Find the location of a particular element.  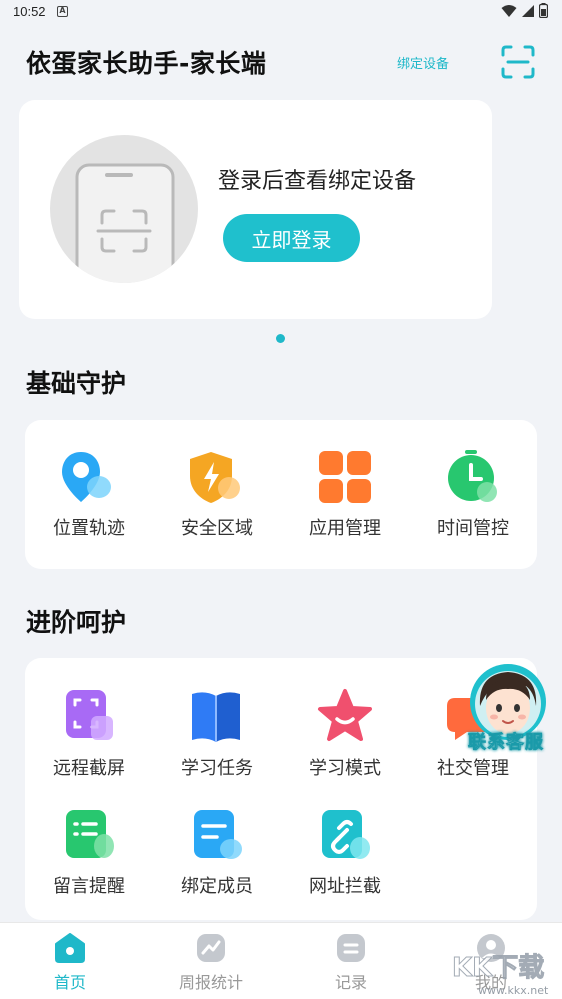

feature-location: 位置轨迹 is located at coordinates (89, 494).